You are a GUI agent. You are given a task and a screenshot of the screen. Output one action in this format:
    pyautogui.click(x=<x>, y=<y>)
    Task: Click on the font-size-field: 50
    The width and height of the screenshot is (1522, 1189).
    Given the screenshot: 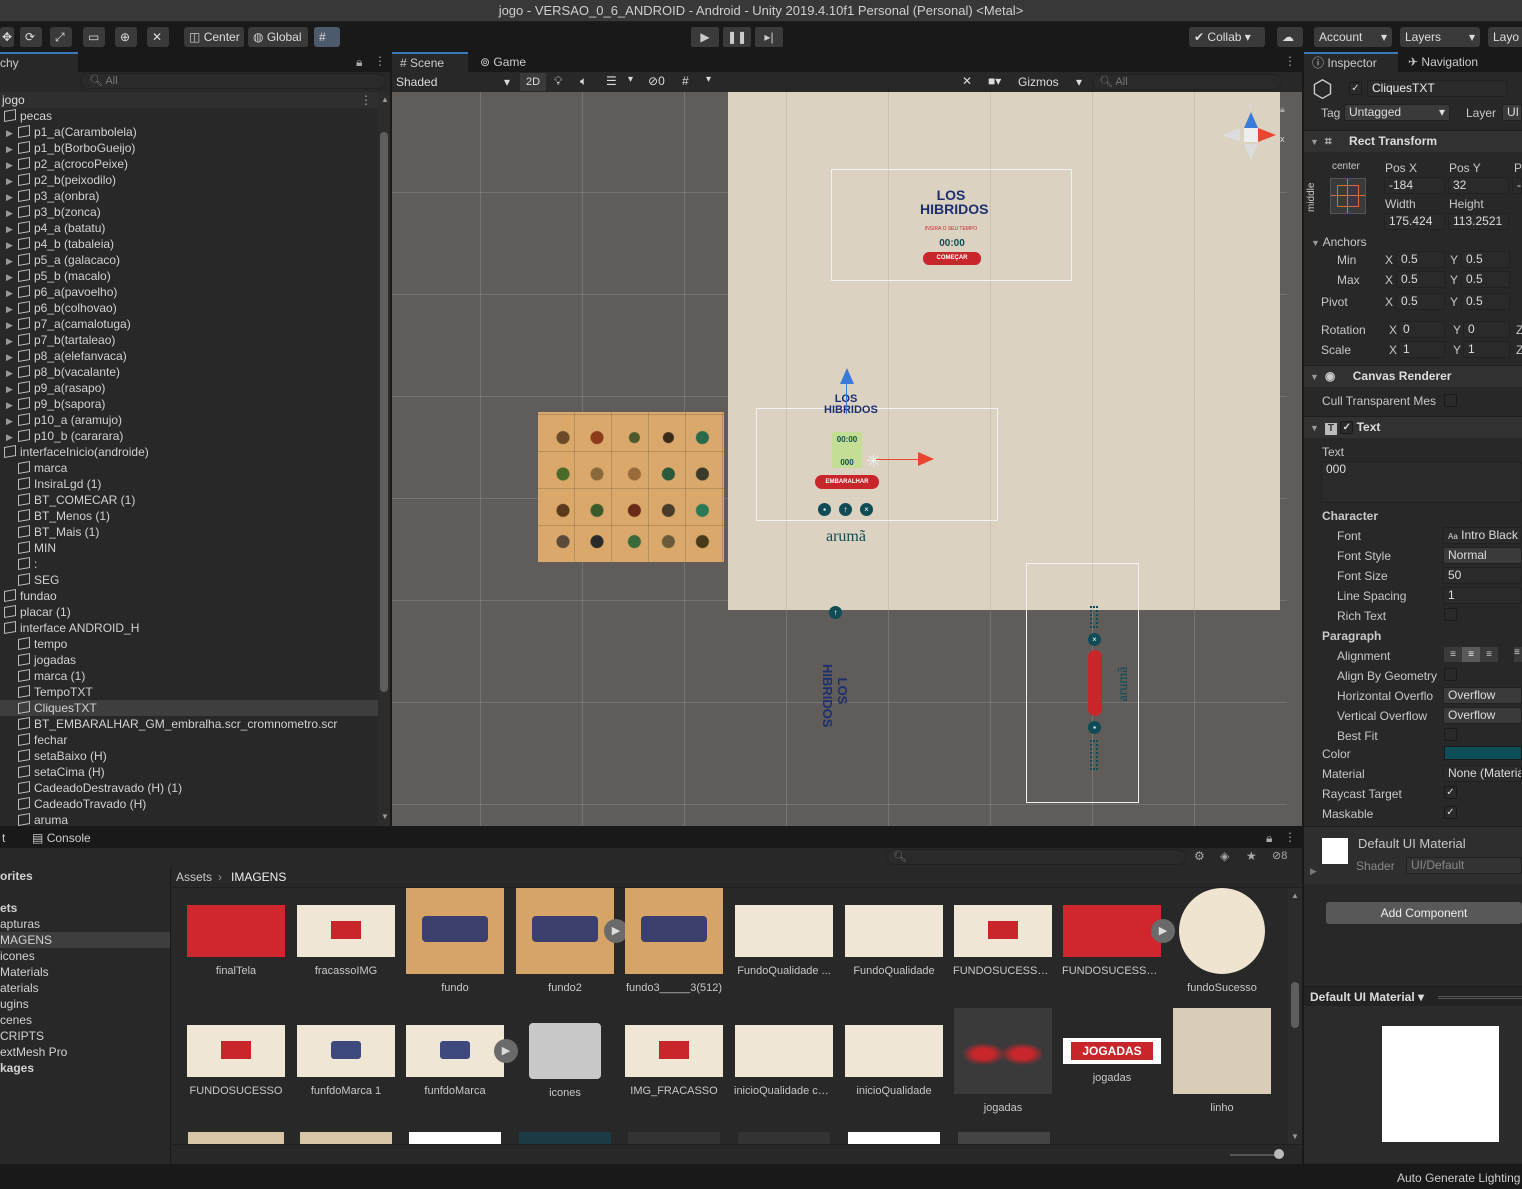 What is the action you would take?
    pyautogui.click(x=1482, y=575)
    